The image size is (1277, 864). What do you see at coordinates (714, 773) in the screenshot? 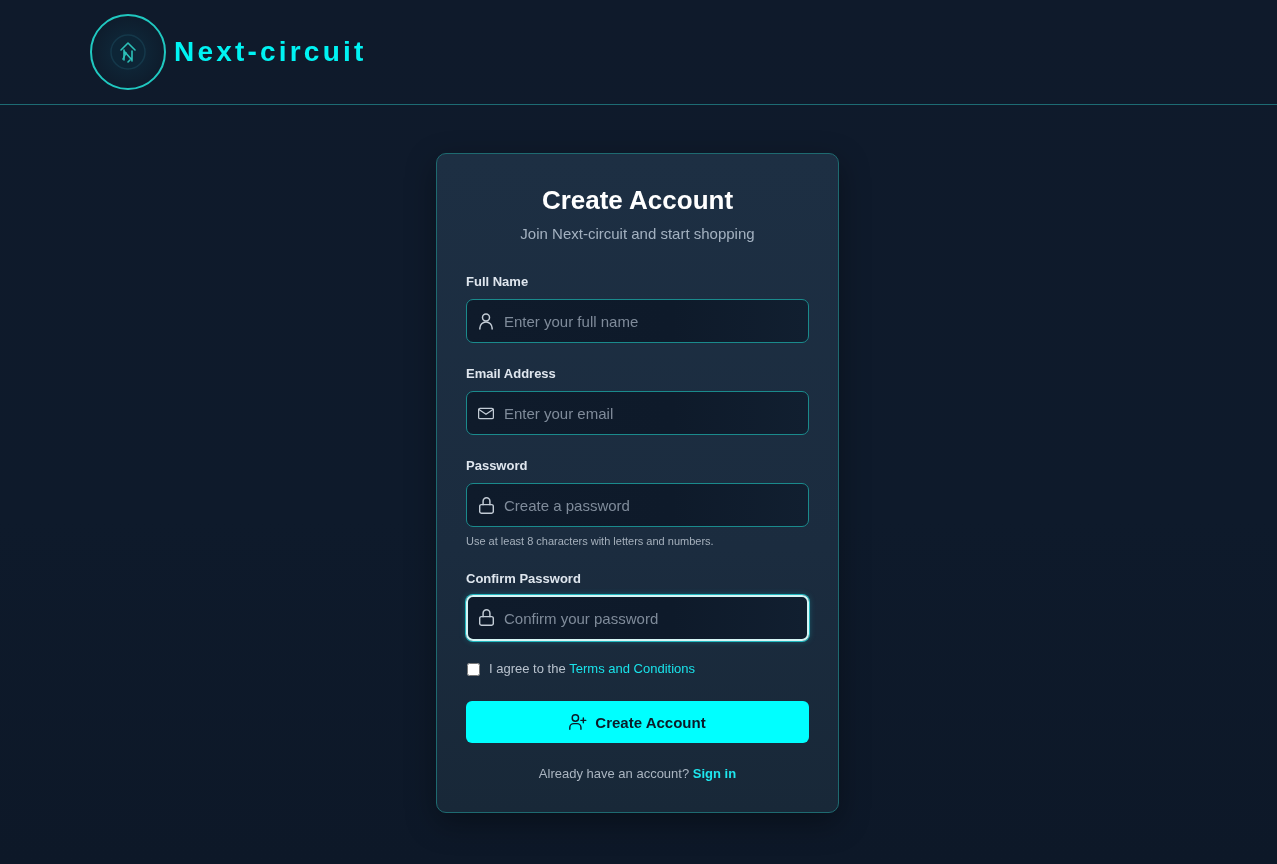
I see `sign-in-link: Sign in` at bounding box center [714, 773].